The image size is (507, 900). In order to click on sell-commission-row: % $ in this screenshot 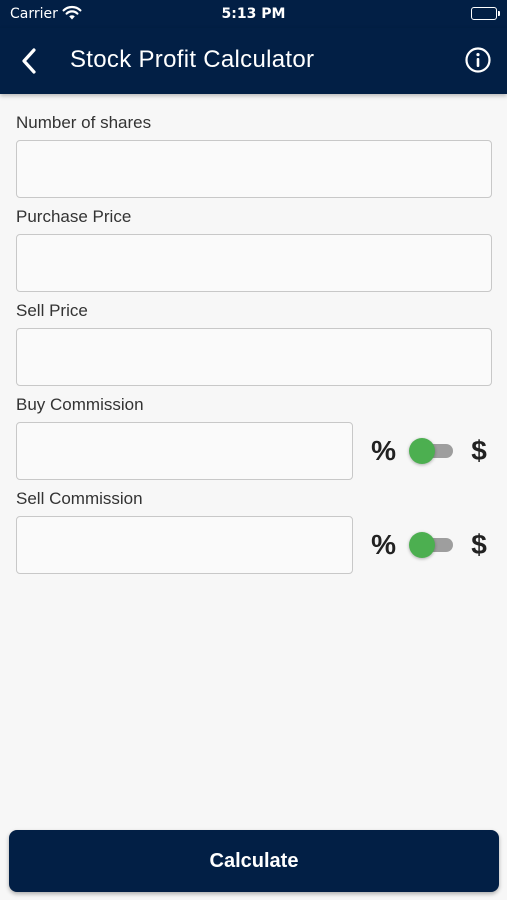, I will do `click(254, 545)`.